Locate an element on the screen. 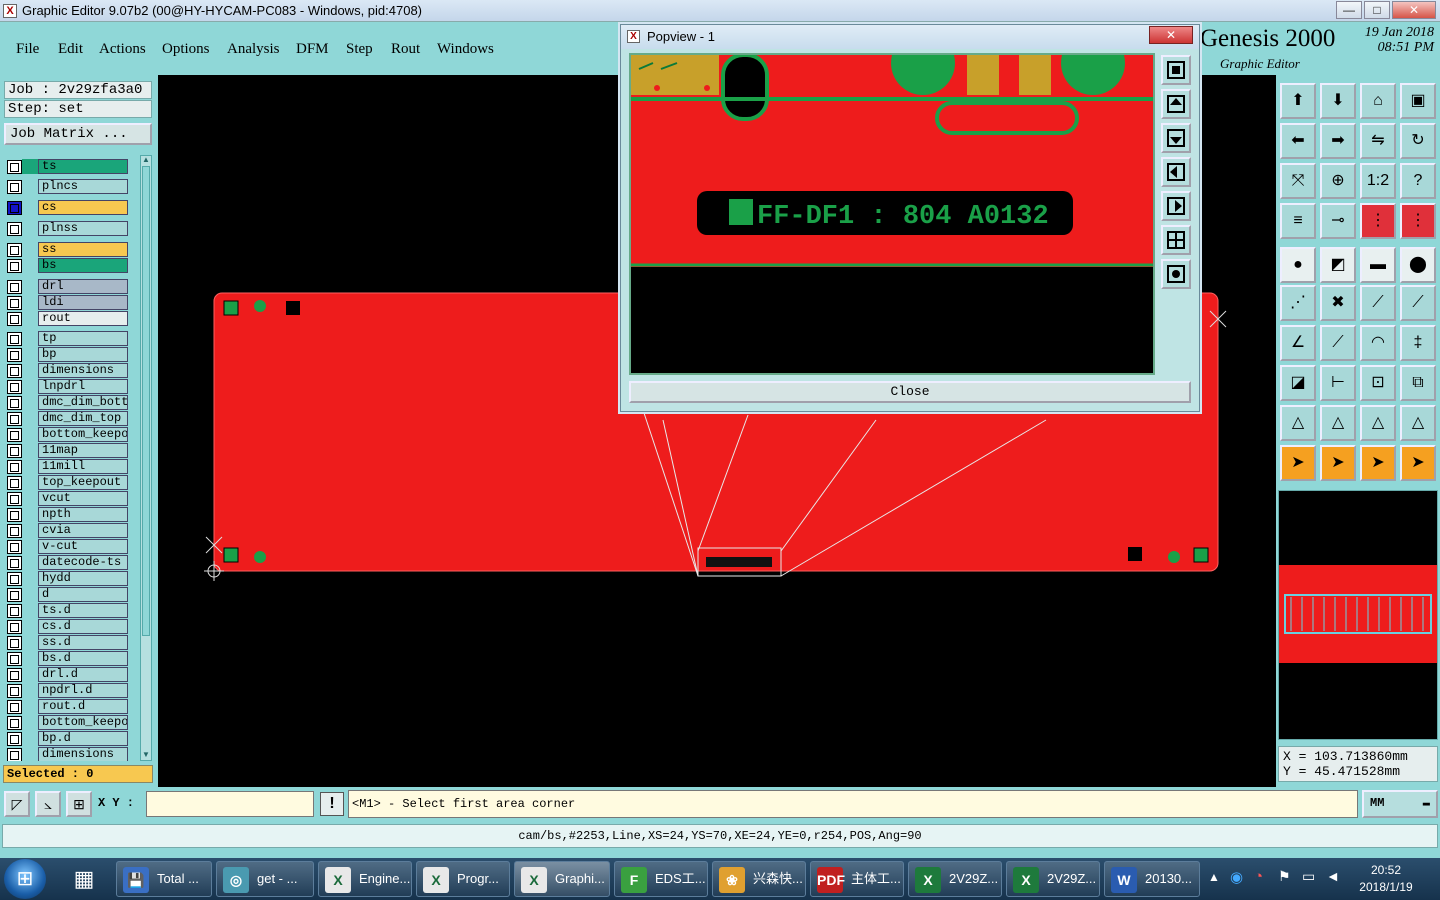 The width and height of the screenshot is (1440, 900). popview-pan-right-button is located at coordinates (1176, 206).